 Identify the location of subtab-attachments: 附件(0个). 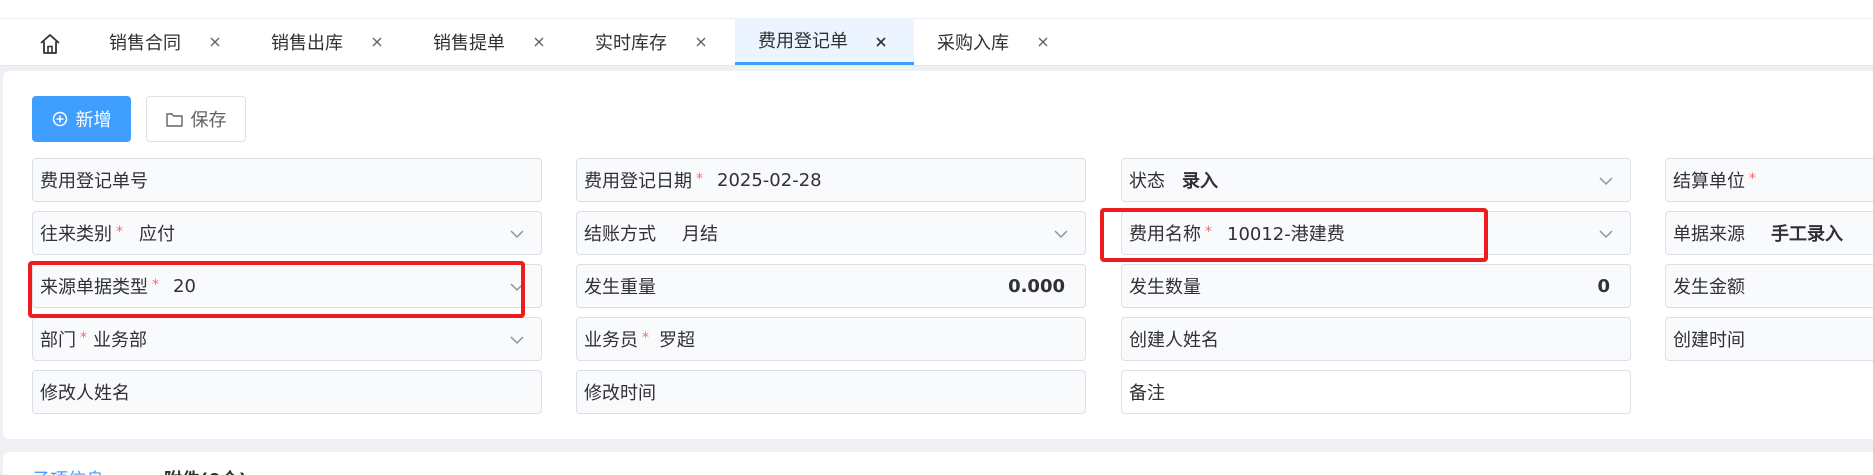
(205, 470).